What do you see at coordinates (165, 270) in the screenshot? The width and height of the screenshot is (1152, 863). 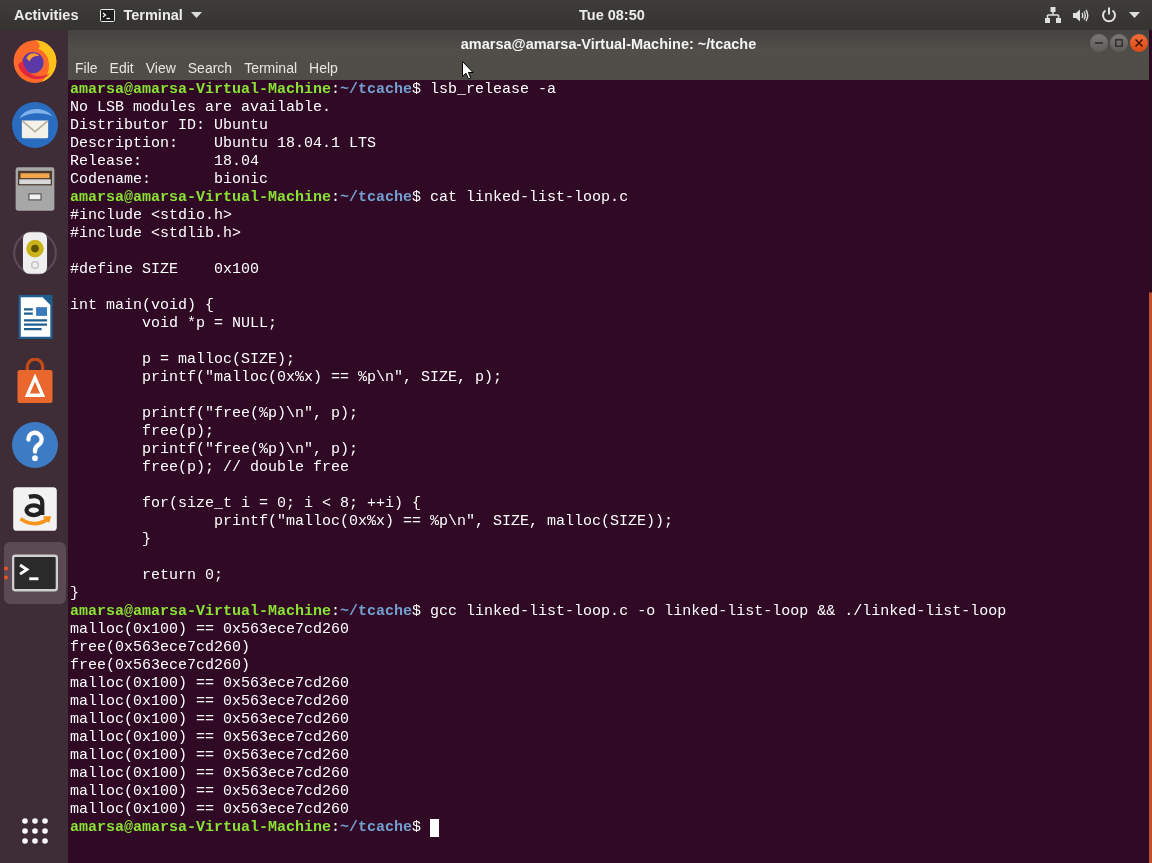 I see `output-line: #define SIZE 0x100` at bounding box center [165, 270].